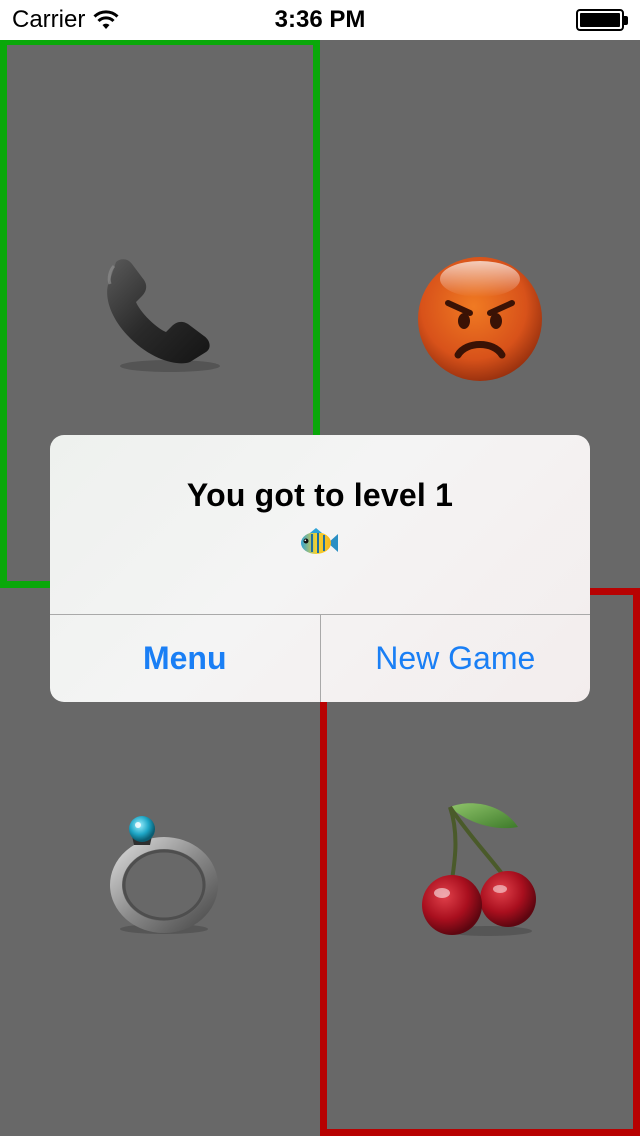 Image resolution: width=640 pixels, height=1136 pixels. Describe the element at coordinates (106, 19) in the screenshot. I see `wifi-icon` at that location.